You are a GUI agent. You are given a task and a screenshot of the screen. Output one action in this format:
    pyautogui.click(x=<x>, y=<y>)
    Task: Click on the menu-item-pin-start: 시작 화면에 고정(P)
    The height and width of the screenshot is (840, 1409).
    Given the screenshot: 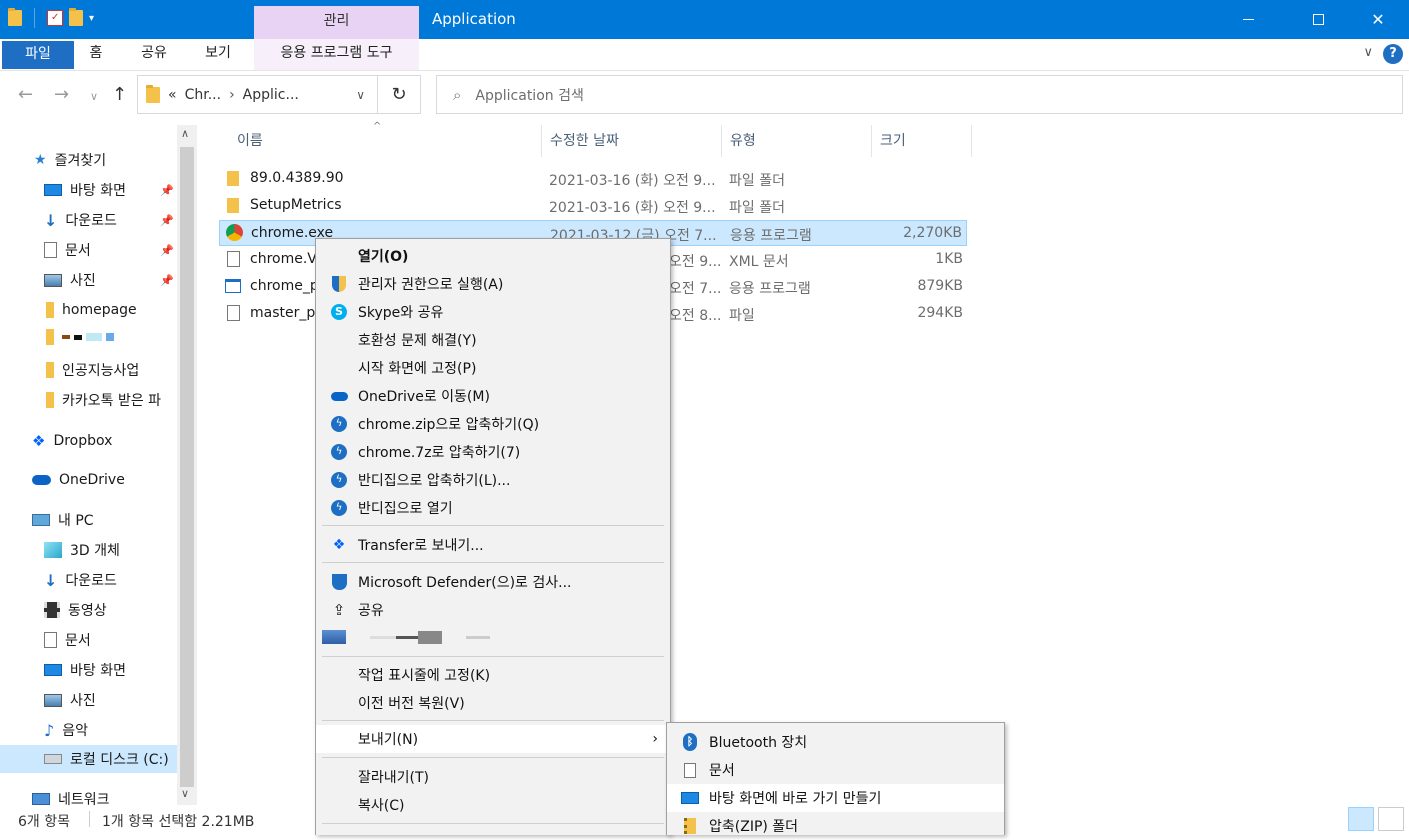 What is the action you would take?
    pyautogui.click(x=493, y=368)
    